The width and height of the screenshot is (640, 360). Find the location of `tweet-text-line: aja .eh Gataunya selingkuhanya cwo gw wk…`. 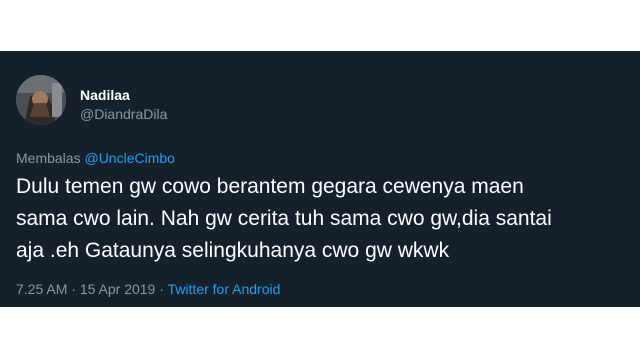

tweet-text-line: aja .eh Gataunya selingkuhanya cwo gw wk… is located at coordinates (233, 250).